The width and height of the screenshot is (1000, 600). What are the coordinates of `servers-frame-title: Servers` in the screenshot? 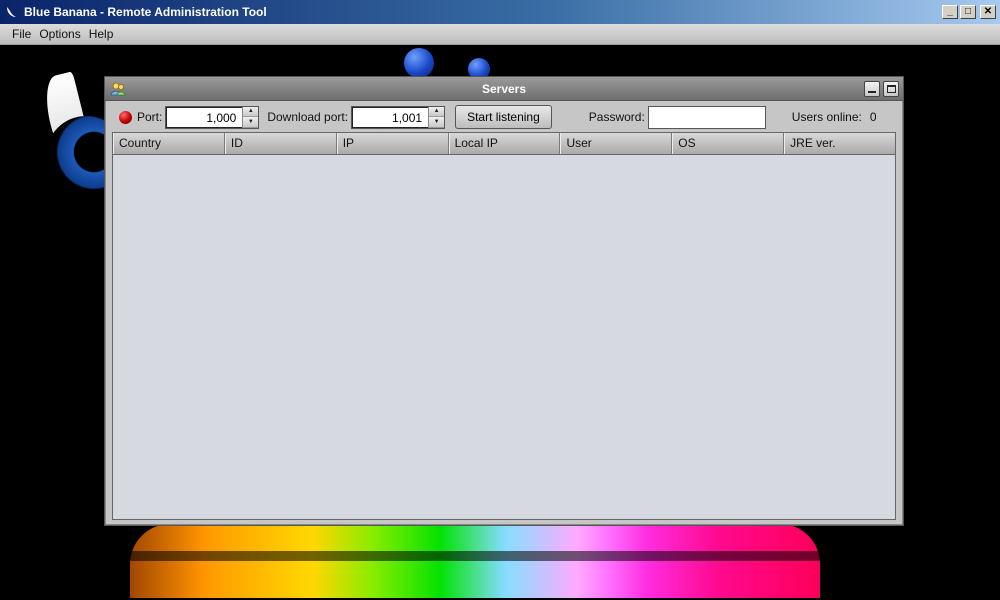 It's located at (504, 88).